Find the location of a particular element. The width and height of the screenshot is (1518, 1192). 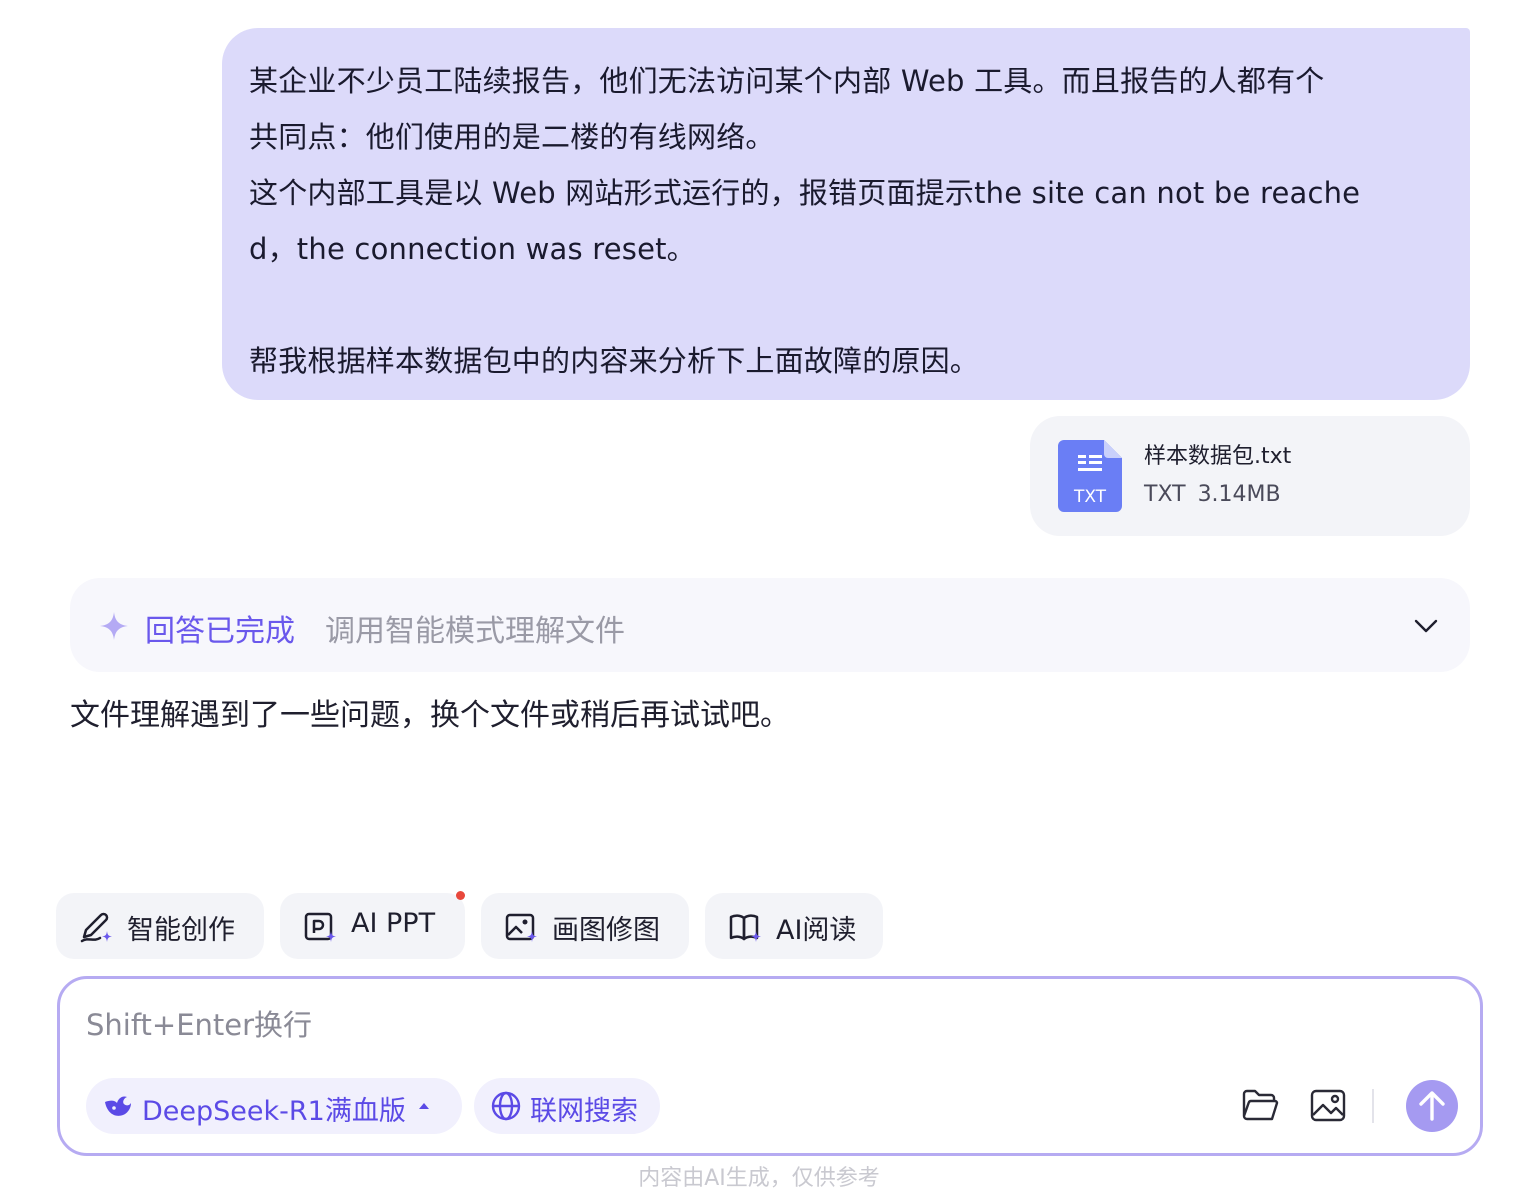

new-badge is located at coordinates (460, 895).